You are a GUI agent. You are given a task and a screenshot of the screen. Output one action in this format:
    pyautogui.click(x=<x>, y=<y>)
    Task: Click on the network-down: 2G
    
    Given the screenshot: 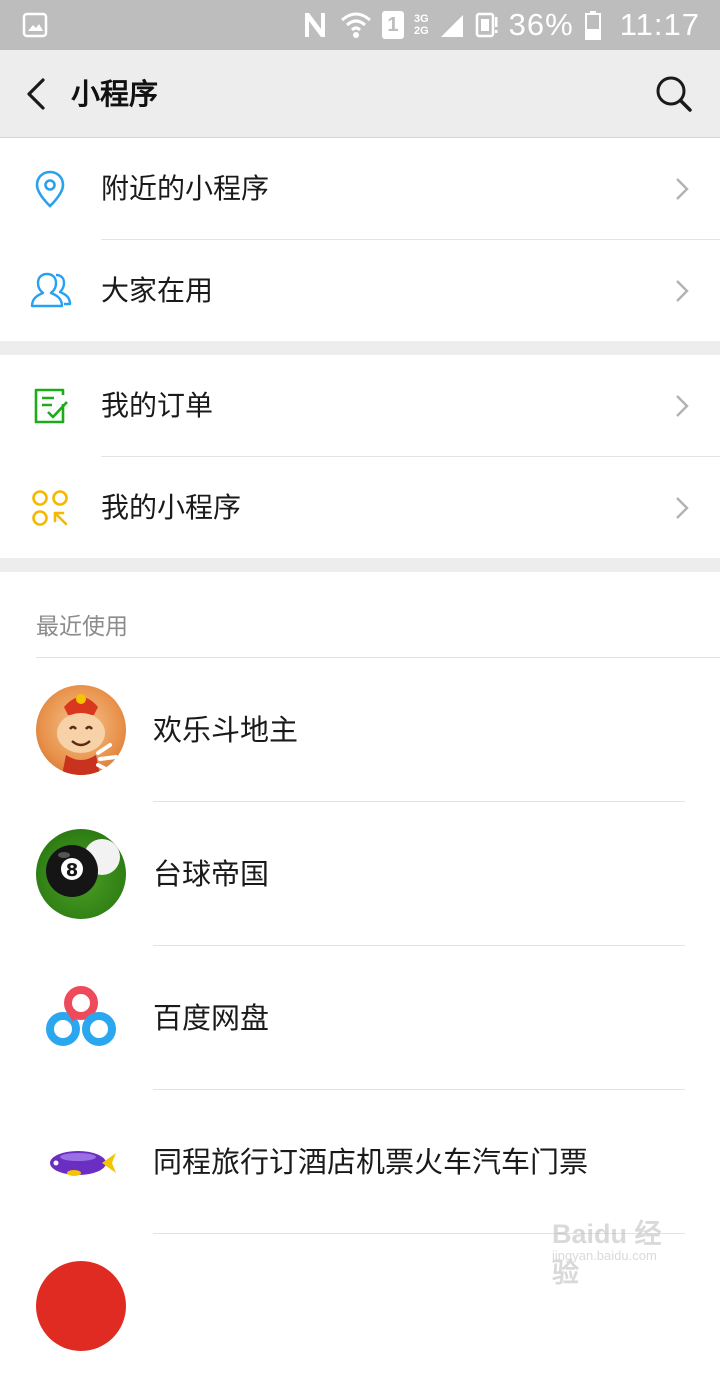 What is the action you would take?
    pyautogui.click(x=421, y=31)
    